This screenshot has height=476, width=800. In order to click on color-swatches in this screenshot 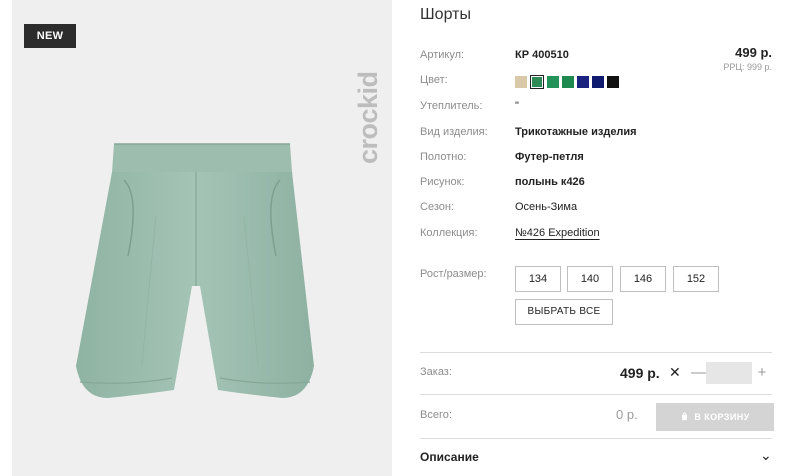, I will do `click(567, 82)`.